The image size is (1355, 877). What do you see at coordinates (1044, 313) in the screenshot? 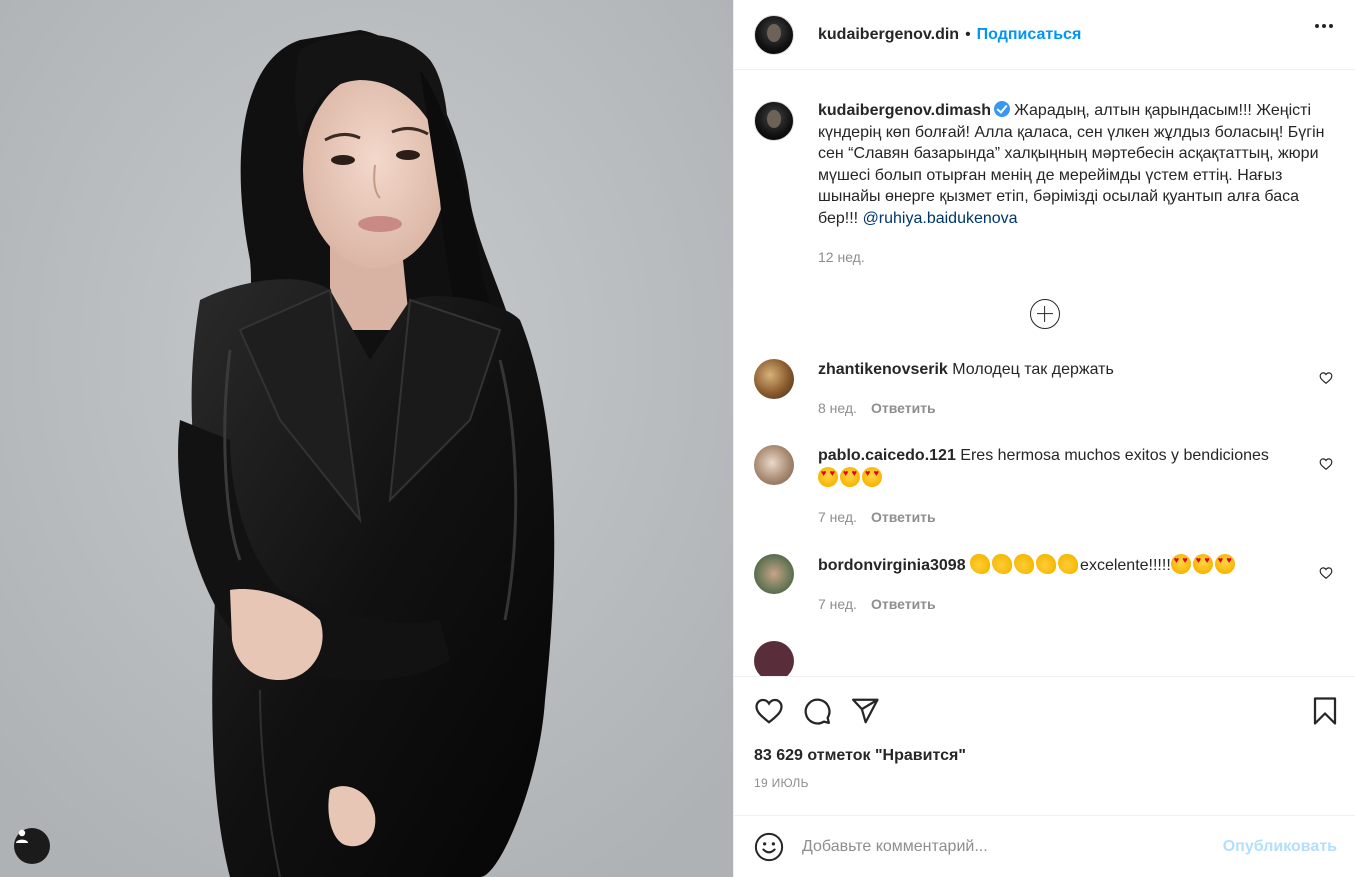
I see `load-more-comments-button` at bounding box center [1044, 313].